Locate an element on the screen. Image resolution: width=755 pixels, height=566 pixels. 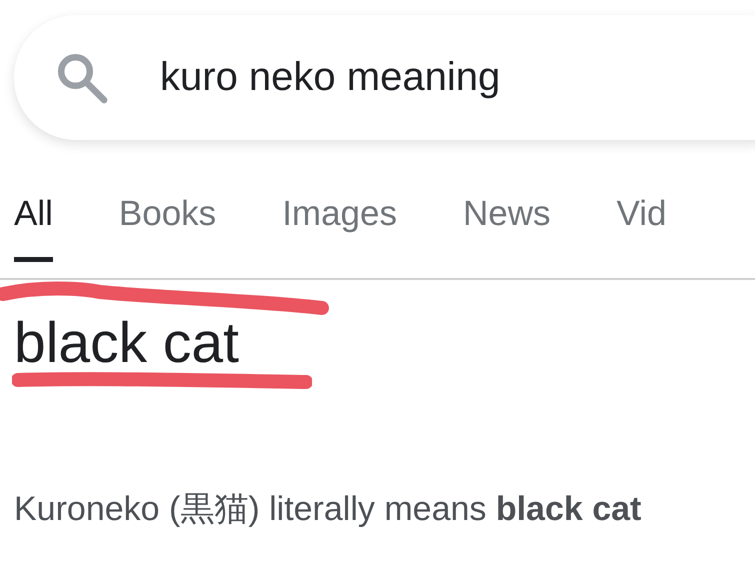
search-input: kuro neko meaning is located at coordinates (390, 77).